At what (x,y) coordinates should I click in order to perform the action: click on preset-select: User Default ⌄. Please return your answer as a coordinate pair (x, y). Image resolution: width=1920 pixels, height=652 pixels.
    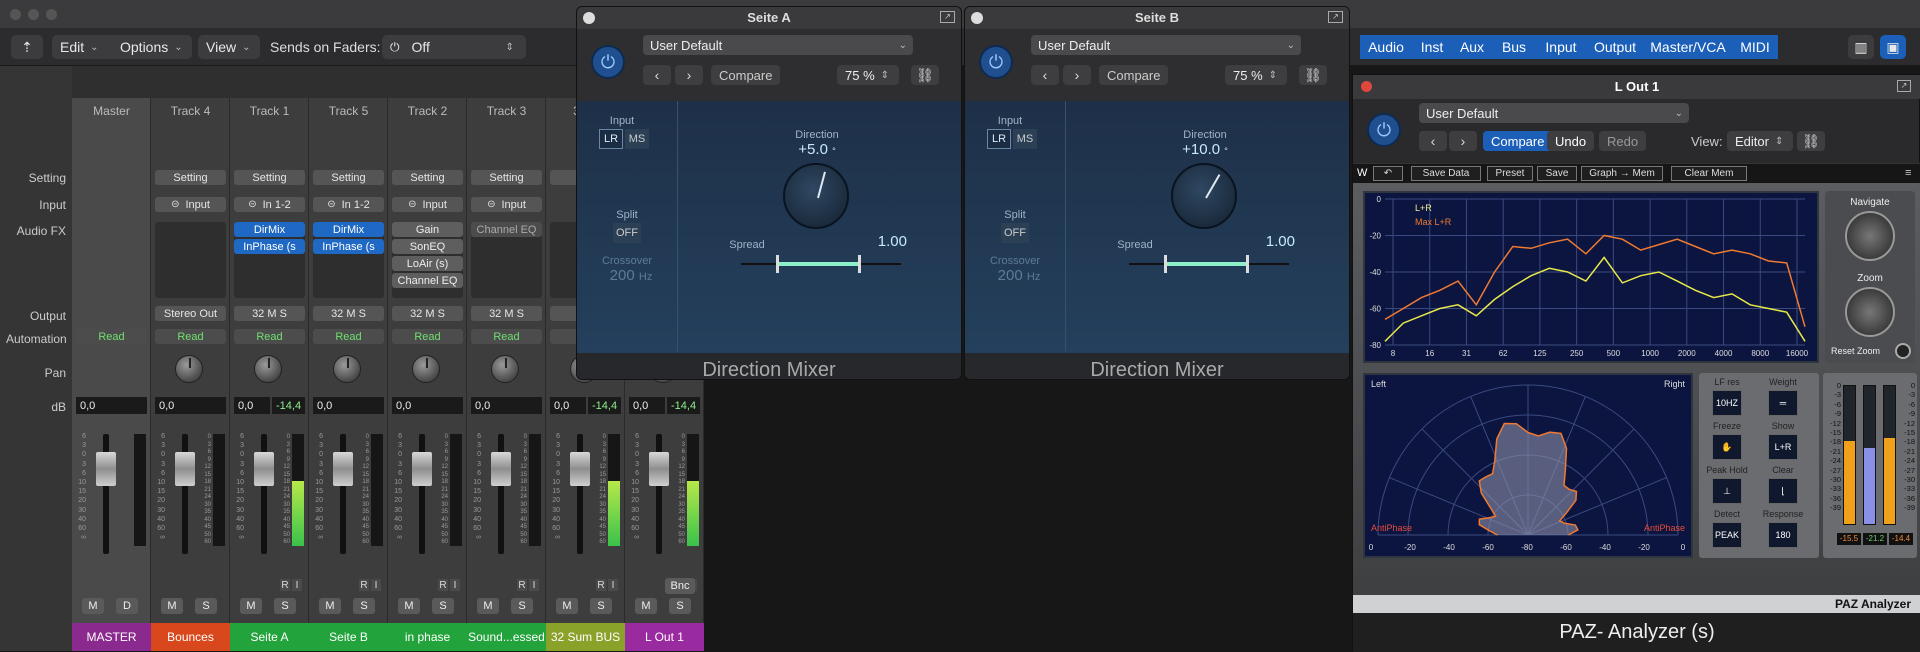
    Looking at the image, I should click on (1554, 113).